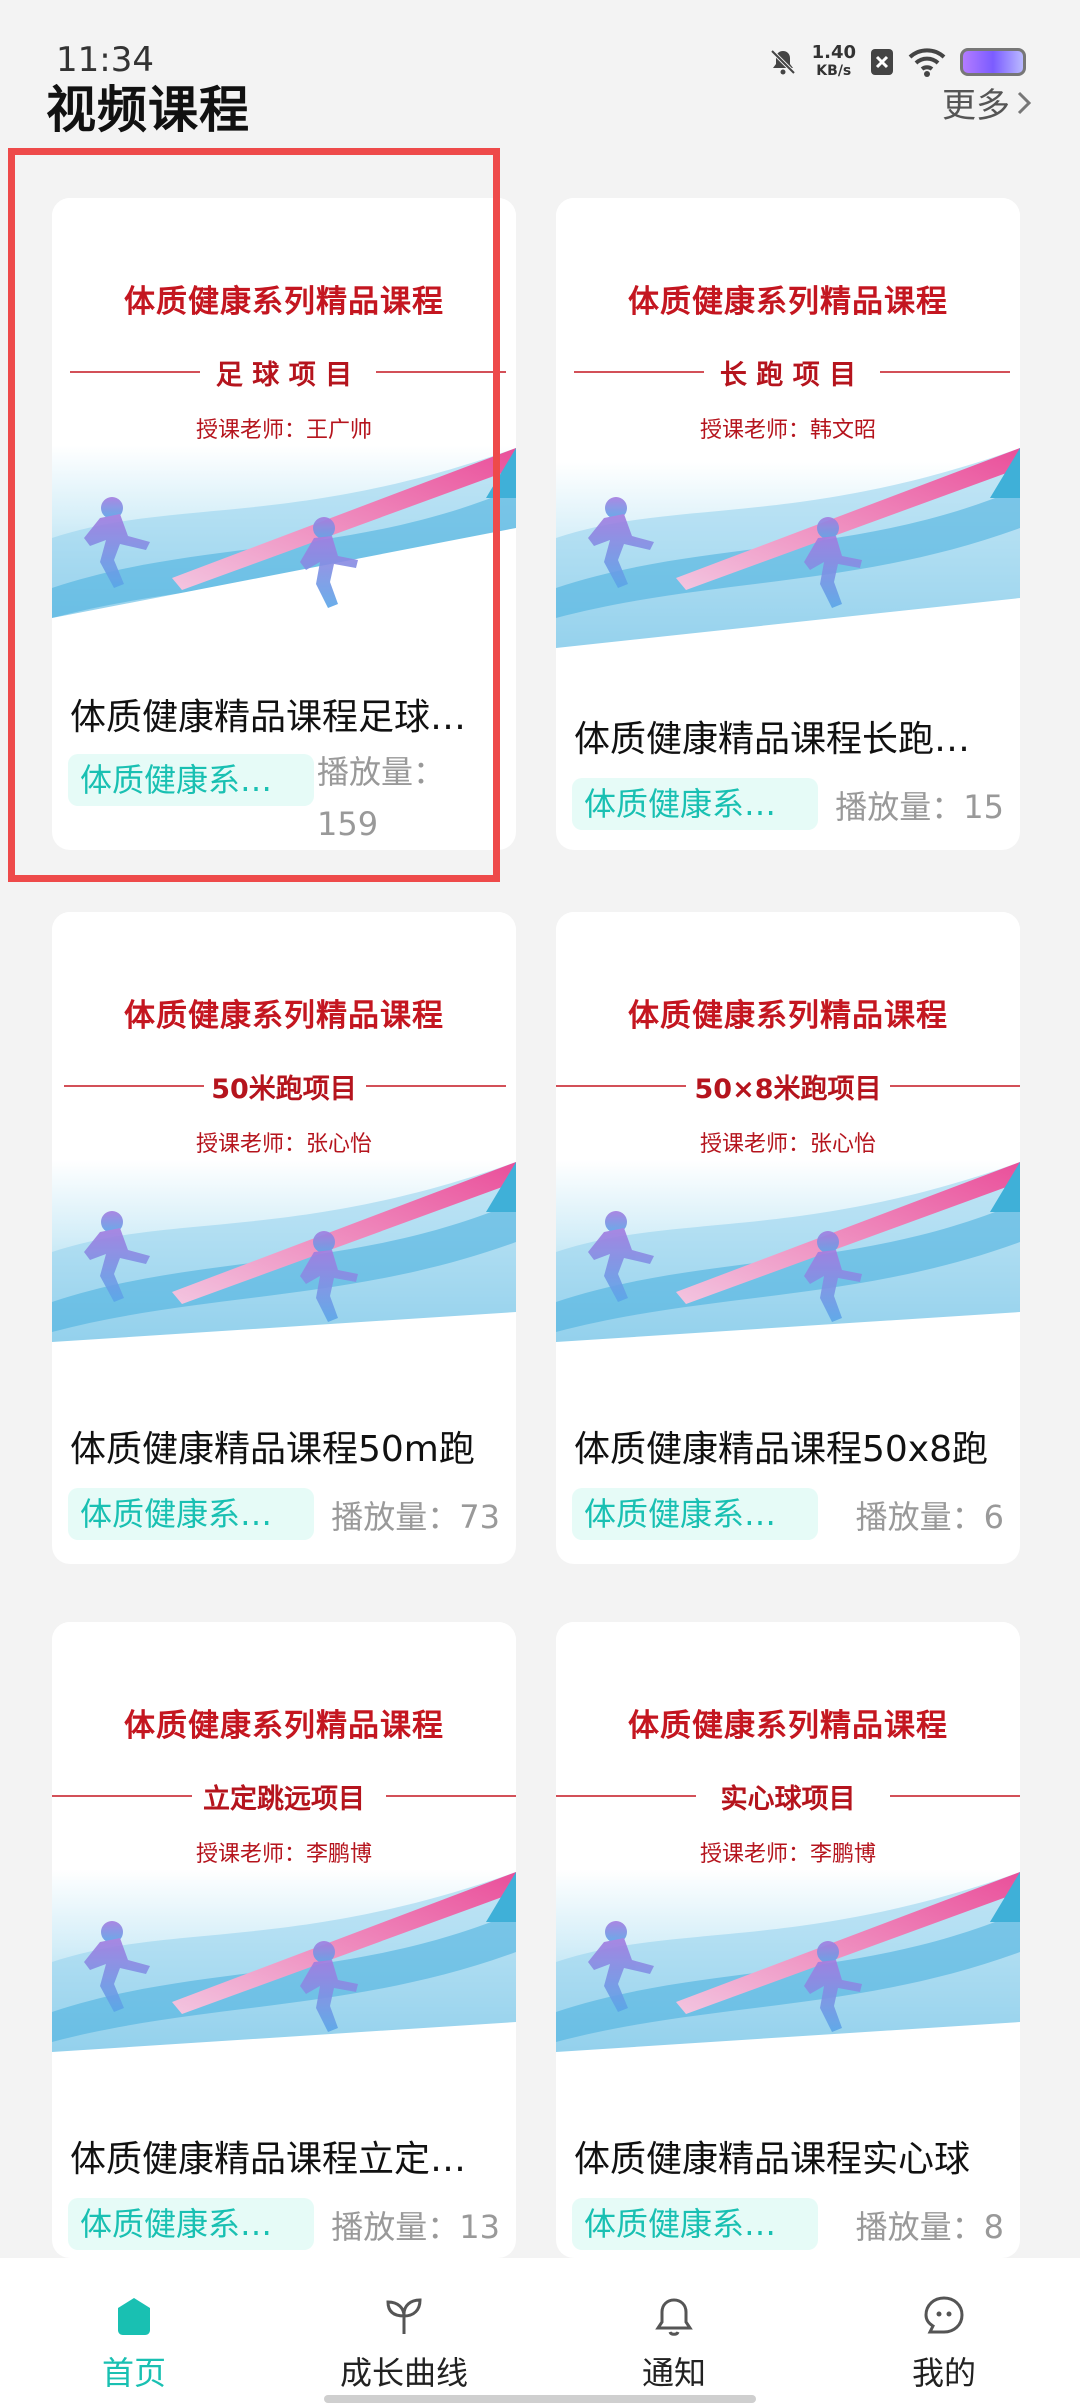  Describe the element at coordinates (134, 2316) in the screenshot. I see `home-icon` at that location.